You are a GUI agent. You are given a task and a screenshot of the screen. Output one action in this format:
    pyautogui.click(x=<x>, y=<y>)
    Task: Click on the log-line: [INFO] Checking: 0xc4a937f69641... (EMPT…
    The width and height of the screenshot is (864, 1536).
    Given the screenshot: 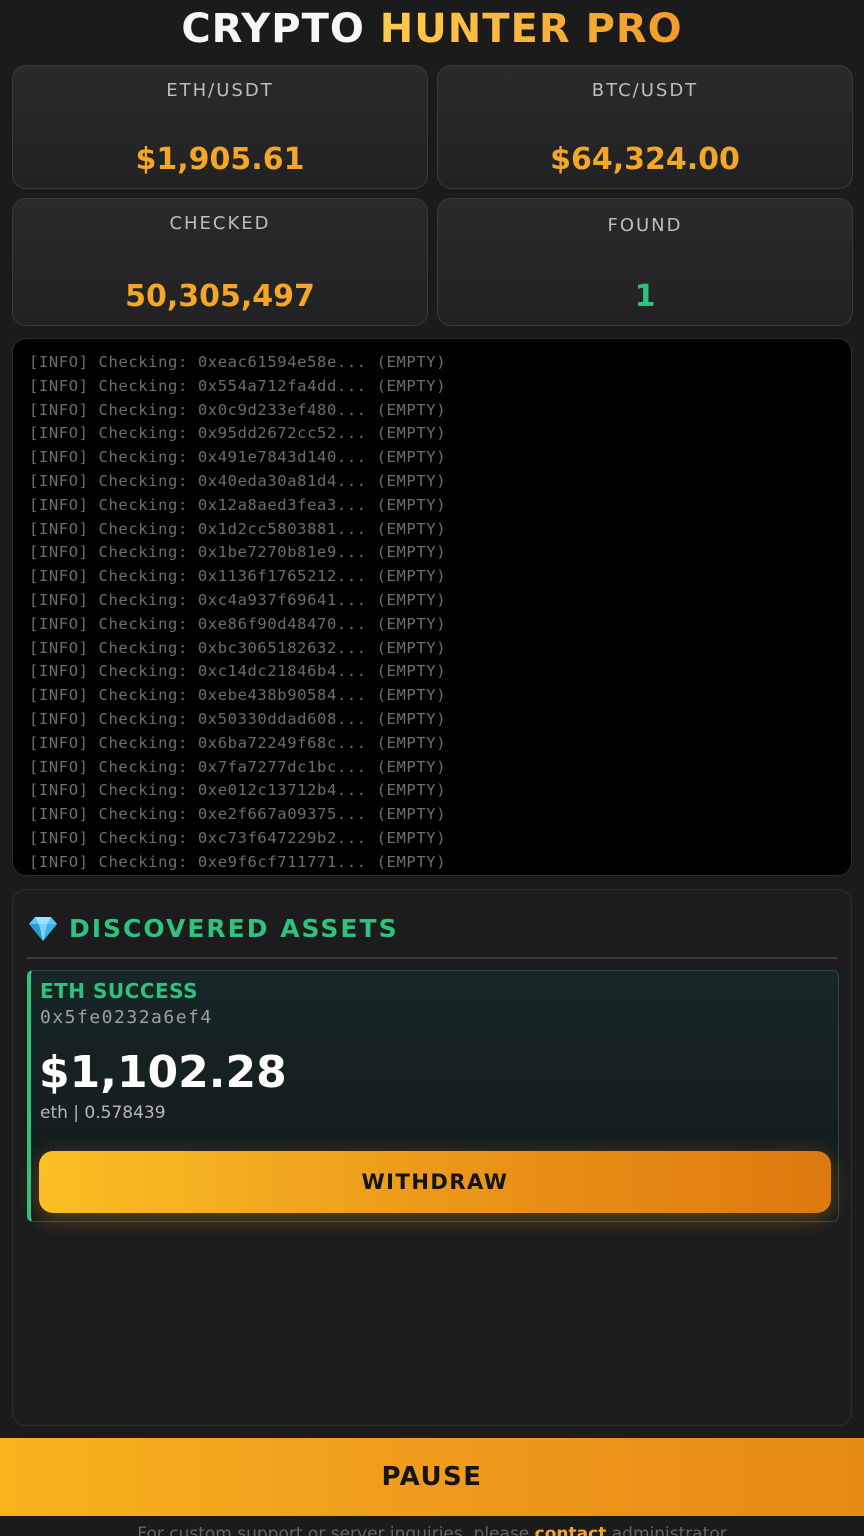 What is the action you would take?
    pyautogui.click(x=238, y=599)
    